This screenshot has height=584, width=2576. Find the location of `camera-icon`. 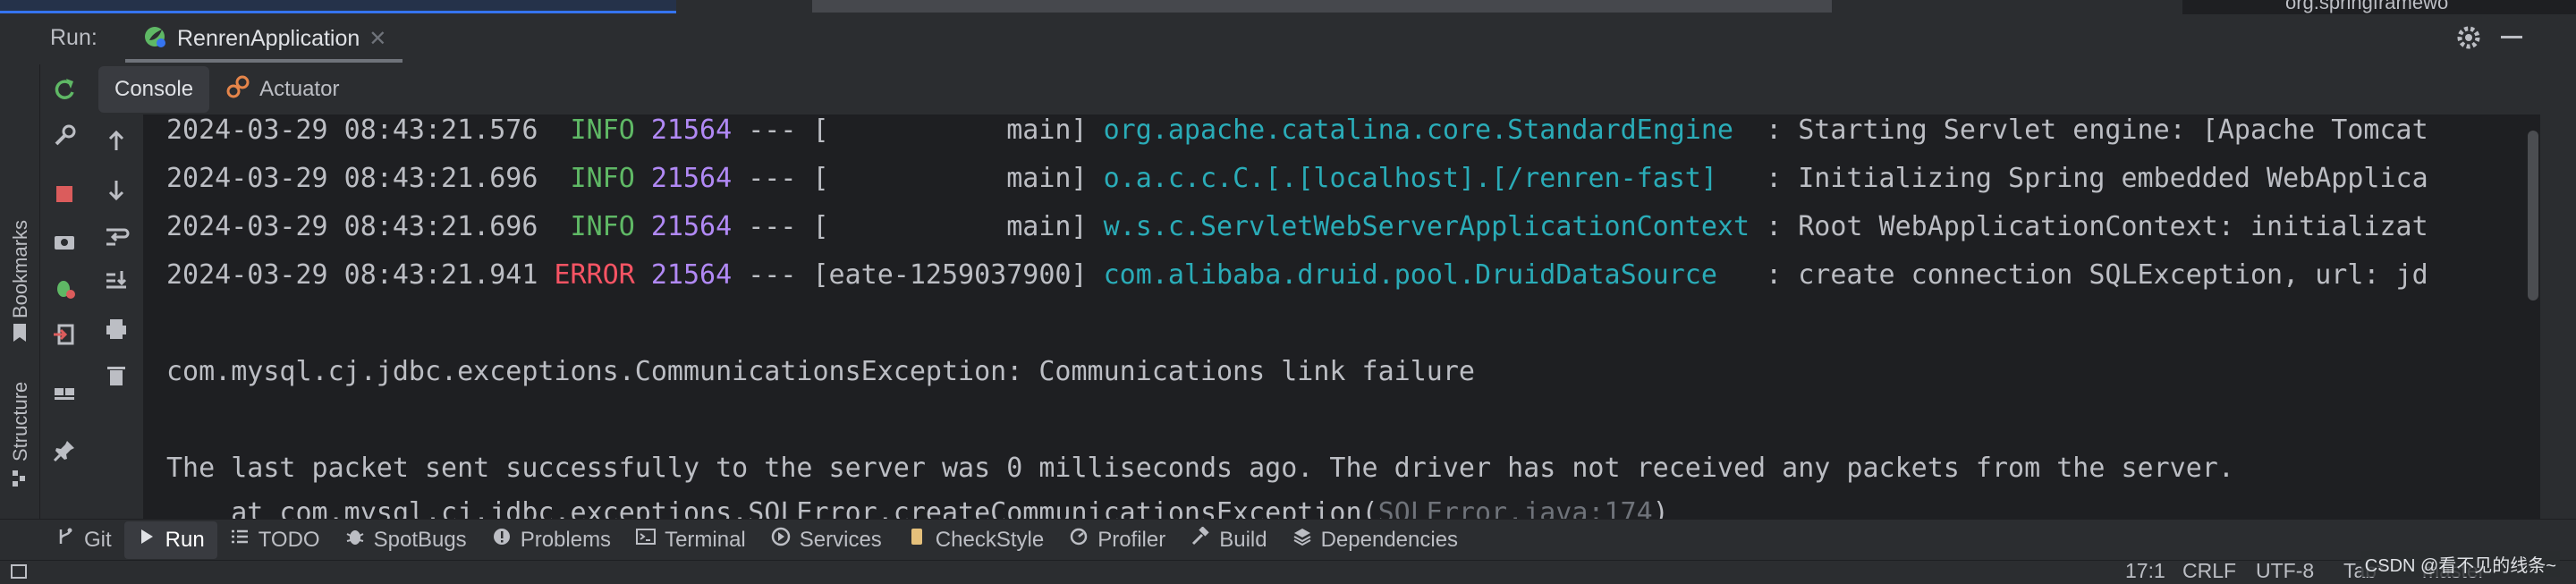

camera-icon is located at coordinates (64, 241).